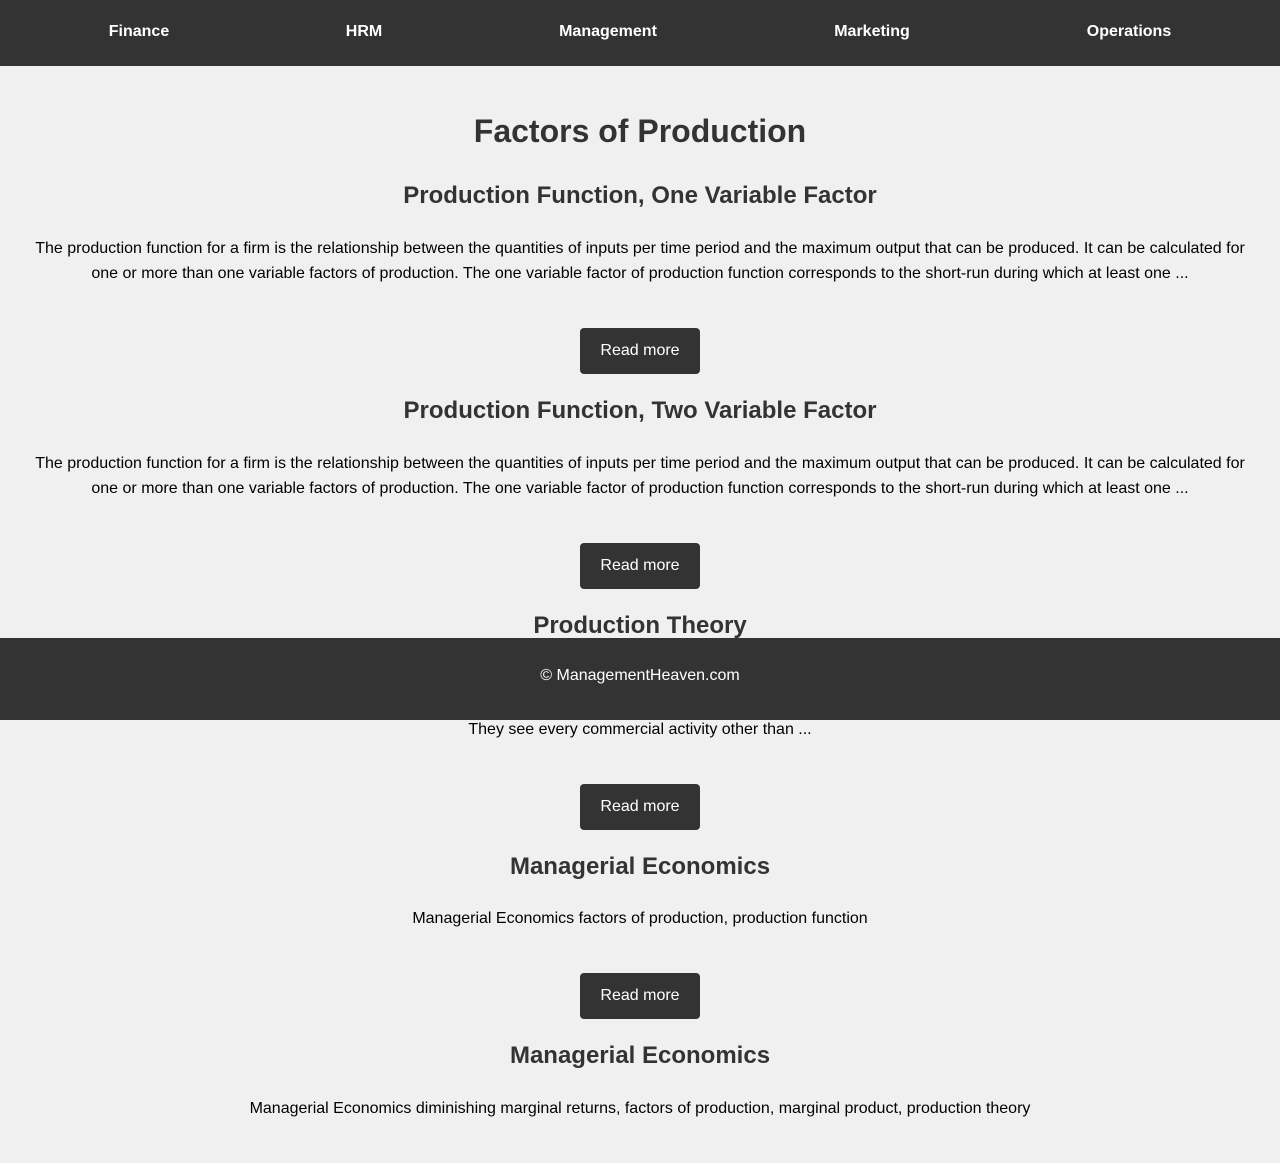 The width and height of the screenshot is (1280, 1163). Describe the element at coordinates (640, 195) in the screenshot. I see `article-title: Production Function, One Variable Factor` at that location.